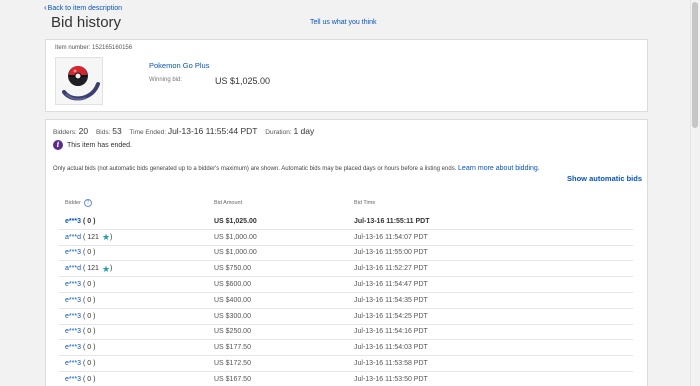  What do you see at coordinates (343, 22) in the screenshot?
I see `feedback-link: Tell us what you think` at bounding box center [343, 22].